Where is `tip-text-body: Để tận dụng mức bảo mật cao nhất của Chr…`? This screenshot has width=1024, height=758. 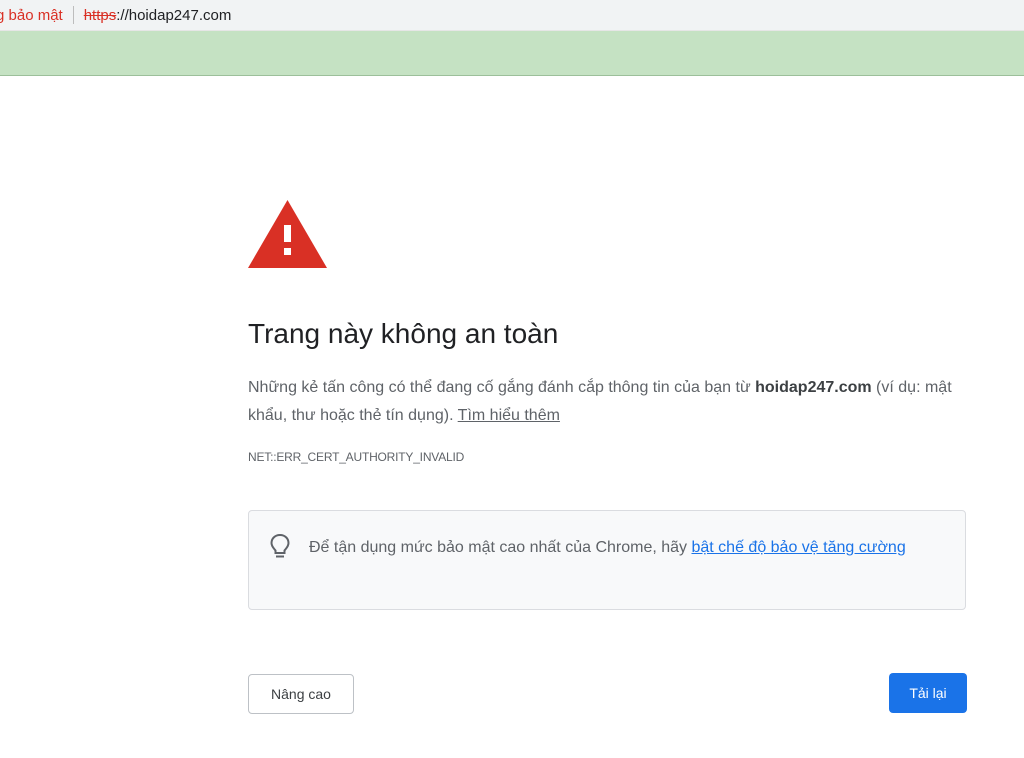
tip-text-body: Để tận dụng mức bảo mật cao nhất của Chr… is located at coordinates (500, 547).